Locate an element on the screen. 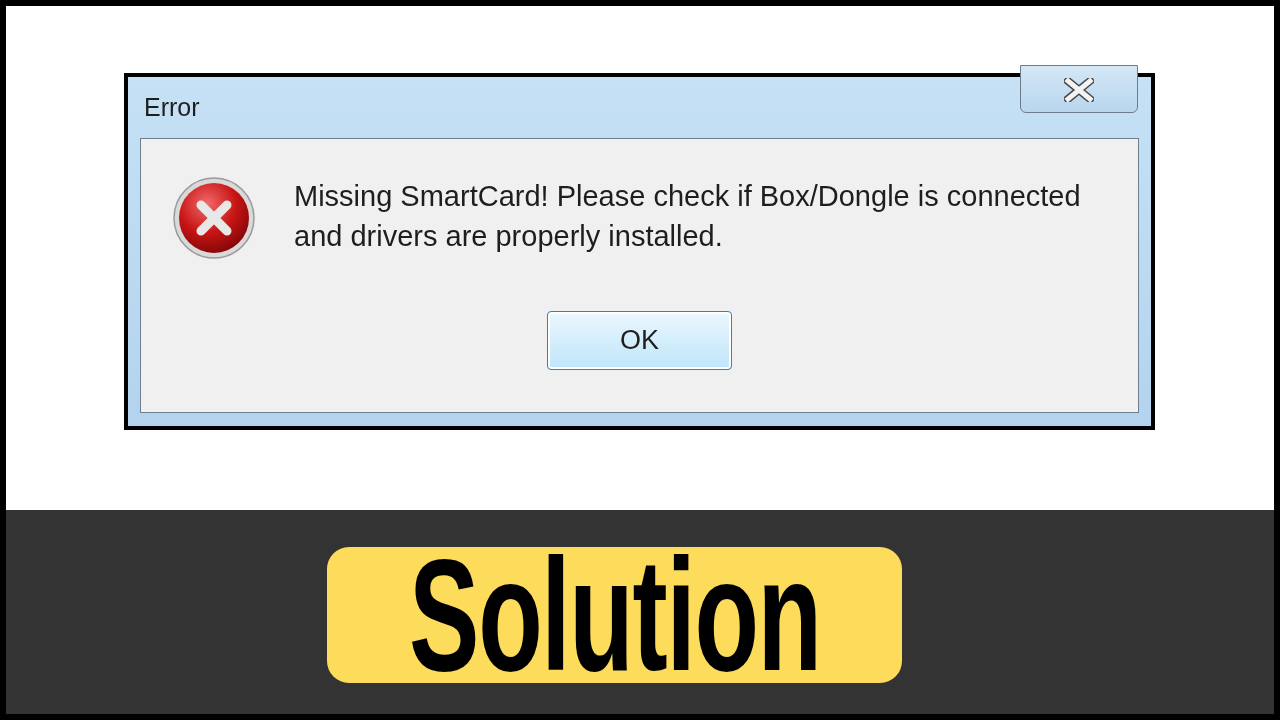  error-icon is located at coordinates (214, 218).